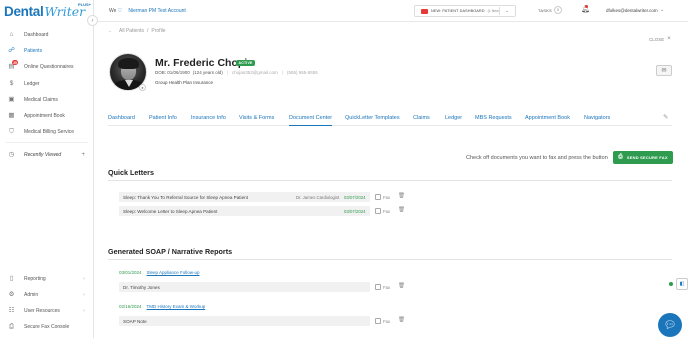 This screenshot has height=338, width=688. I want to click on sidebar-item-label: Appointment Book, so click(44, 116).